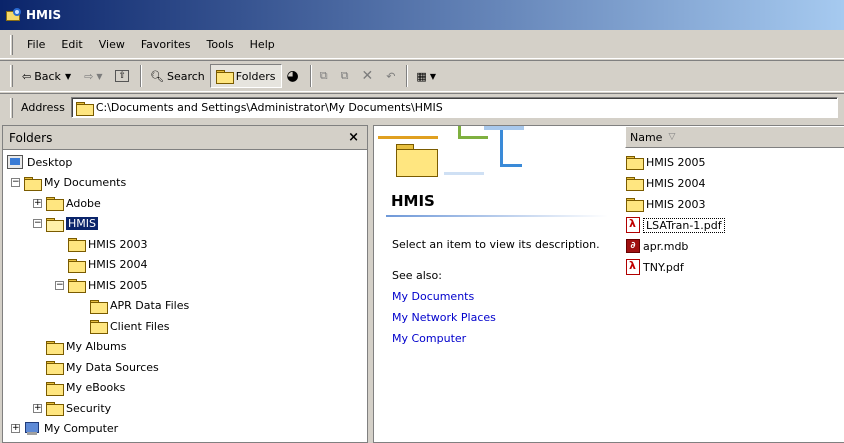  What do you see at coordinates (11, 107) in the screenshot?
I see `address-bar-grip` at bounding box center [11, 107].